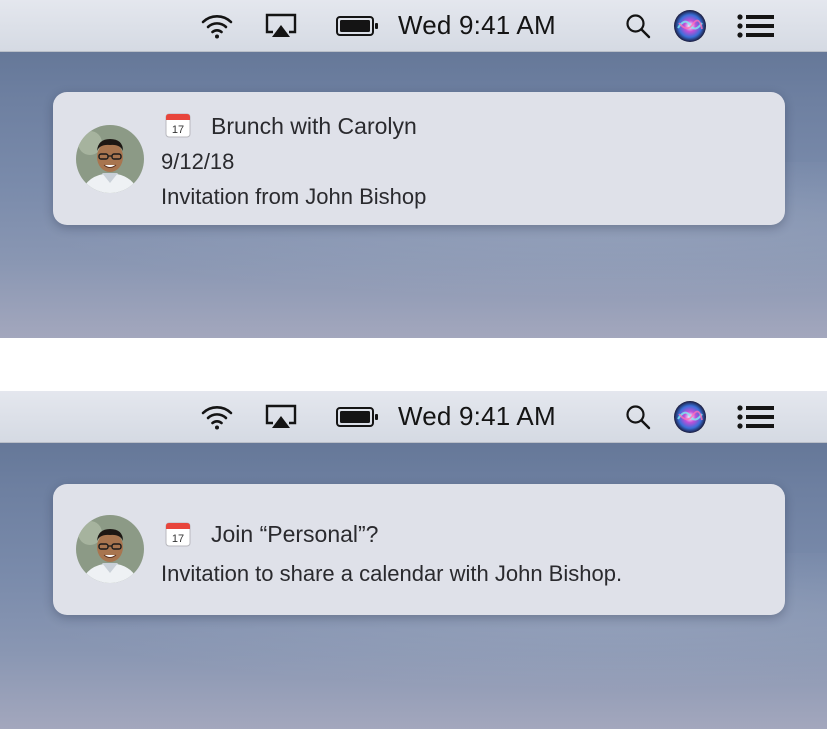 This screenshot has width=827, height=729. What do you see at coordinates (198, 161) in the screenshot?
I see `notification-date: 9/12/18` at bounding box center [198, 161].